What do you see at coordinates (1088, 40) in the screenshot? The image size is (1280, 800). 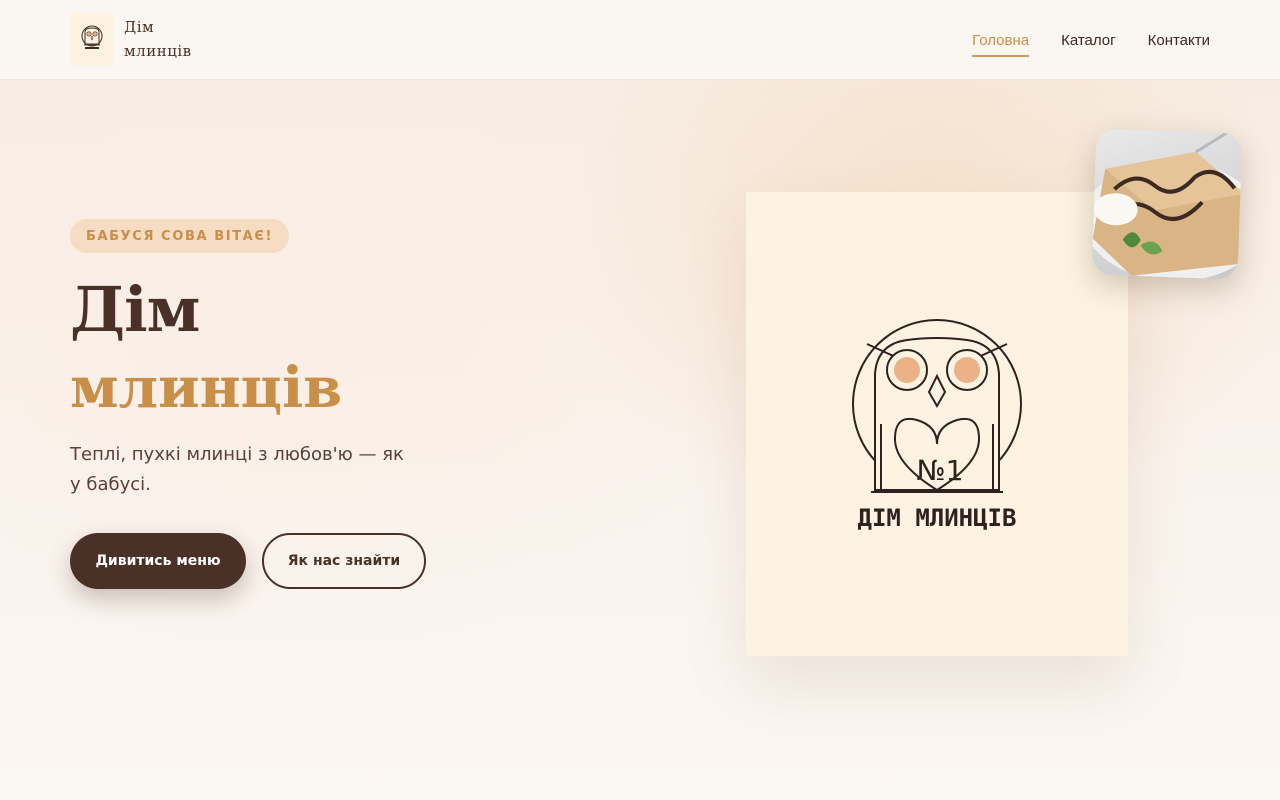 I see `nav-catalog: Каталог` at bounding box center [1088, 40].